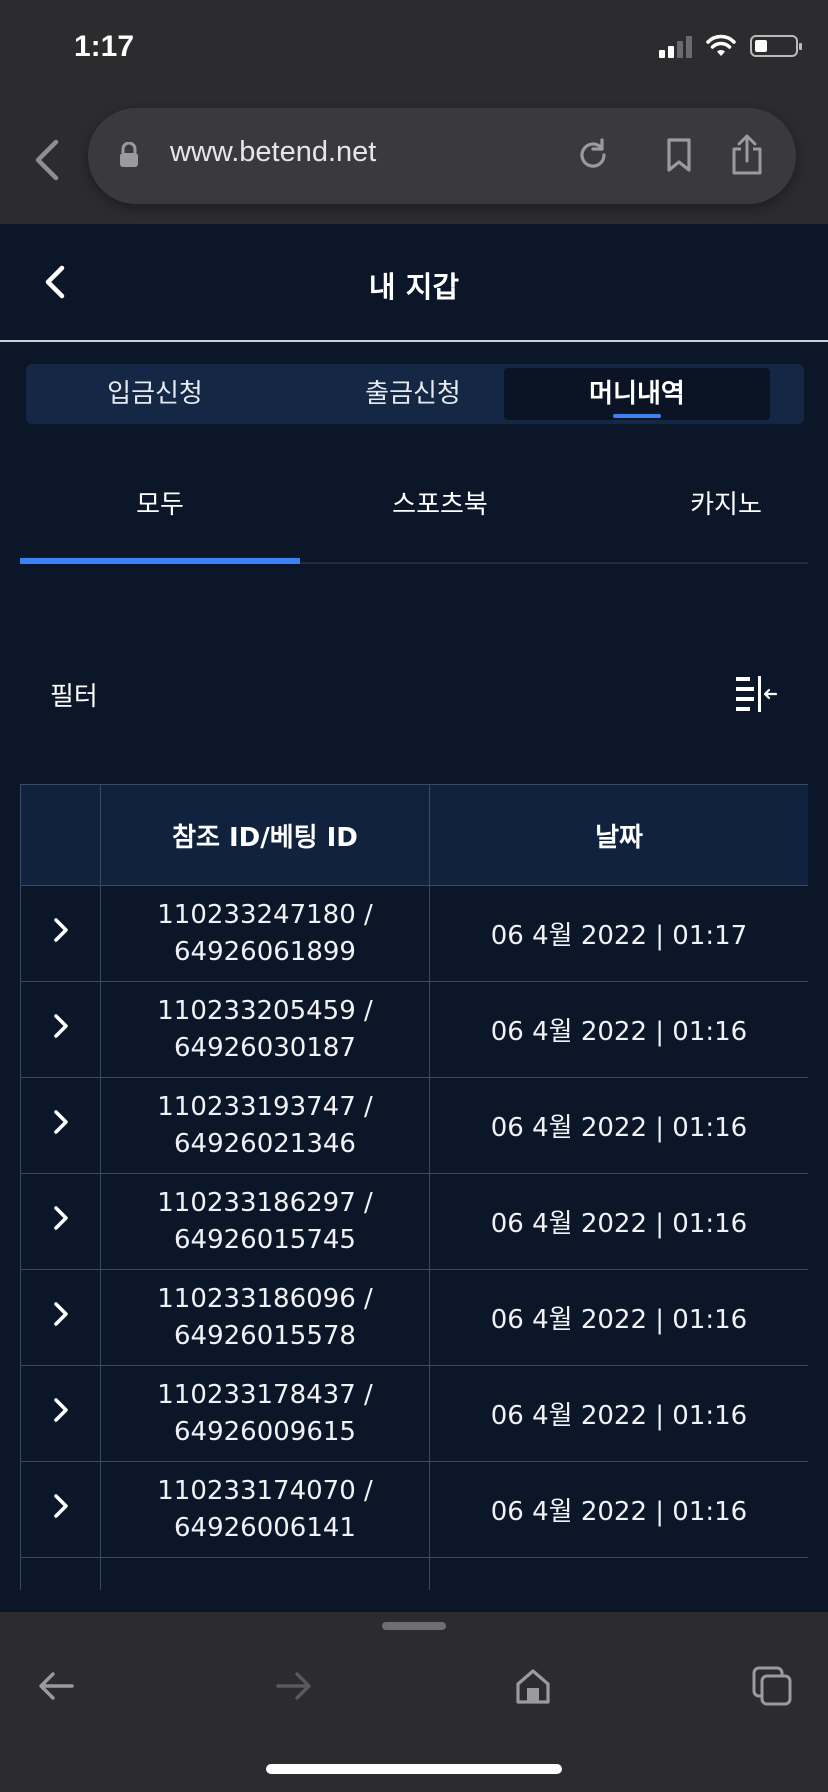  What do you see at coordinates (265, 835) in the screenshot?
I see `header-ref-bet-id: 참조 ID/베팅 ID` at bounding box center [265, 835].